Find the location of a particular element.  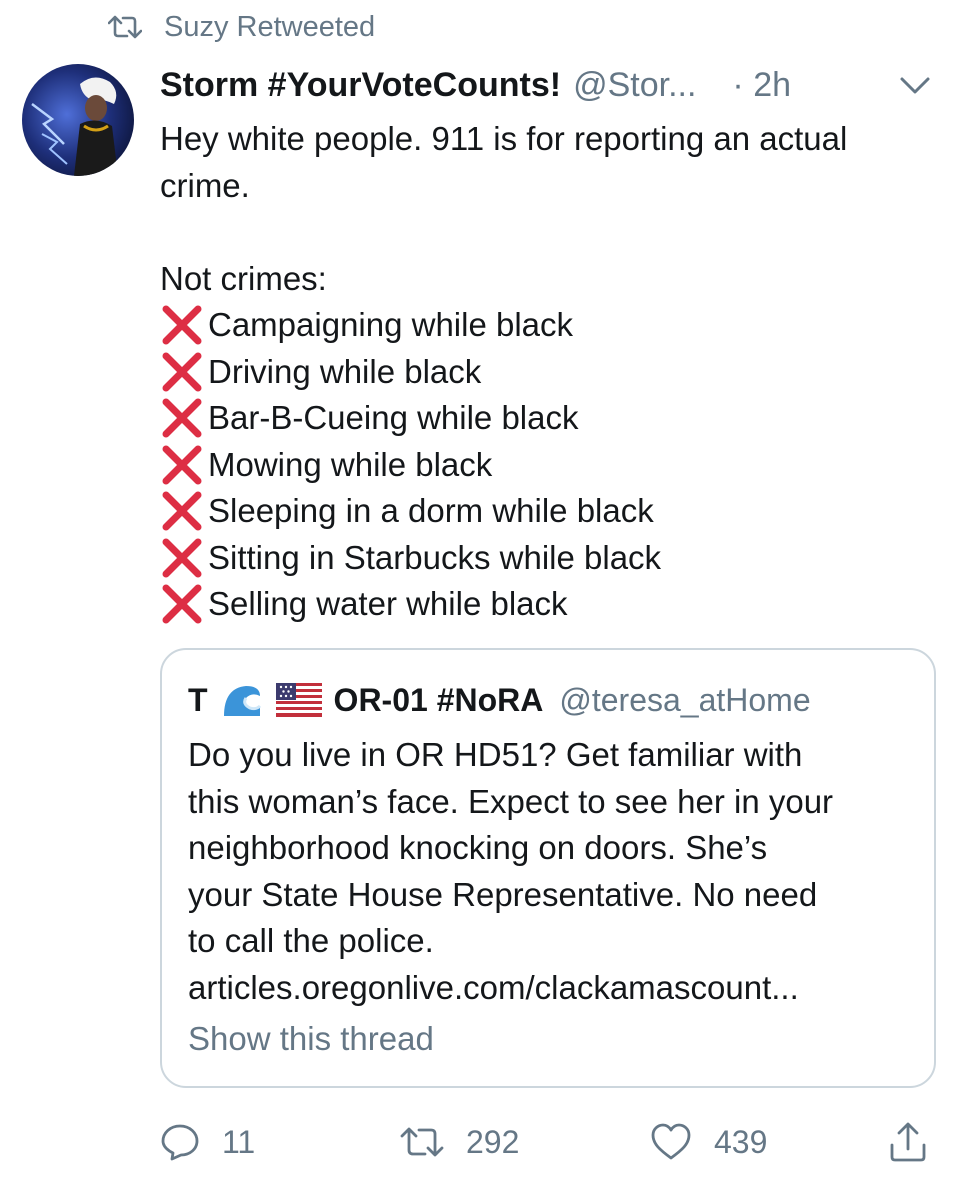

share-button is located at coordinates (908, 1142).